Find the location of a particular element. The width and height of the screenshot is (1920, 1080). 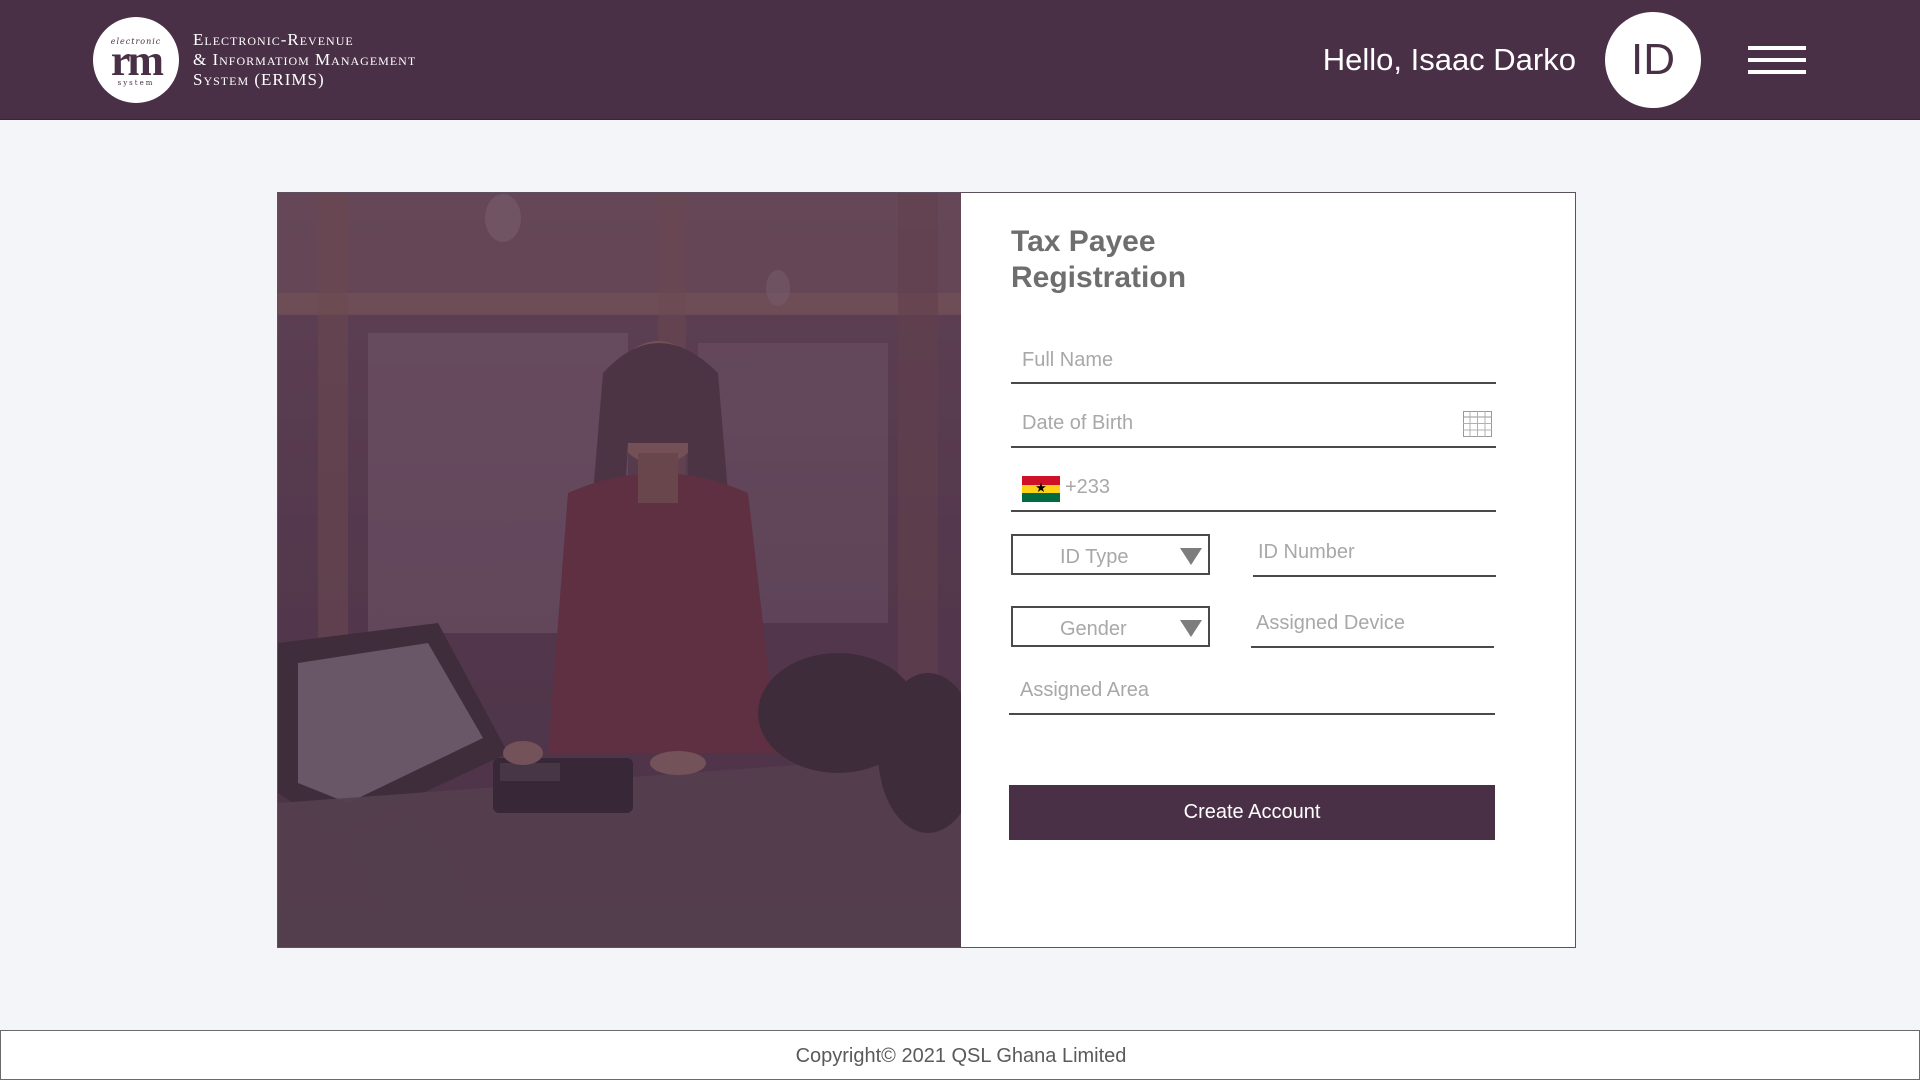

form-title: Tax Payee Registration is located at coordinates (1099, 259).